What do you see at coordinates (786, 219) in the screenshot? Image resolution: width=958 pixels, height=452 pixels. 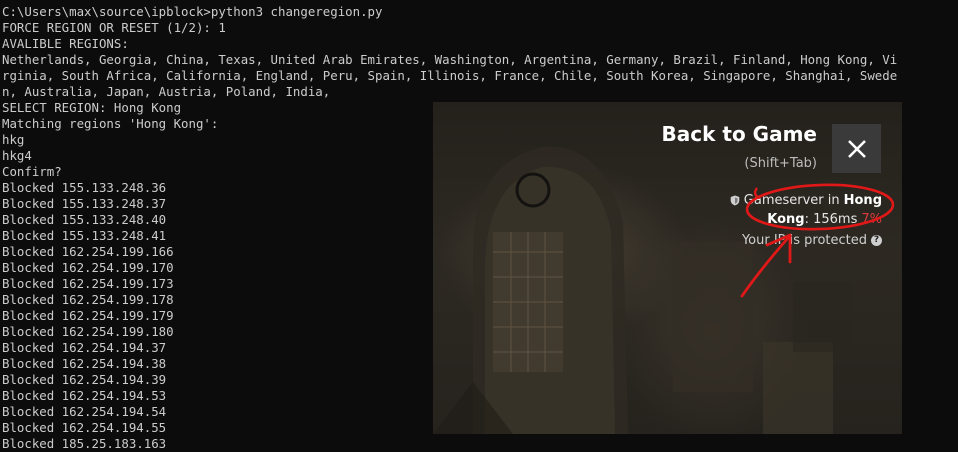 I see `region-name-part2: Kong` at bounding box center [786, 219].